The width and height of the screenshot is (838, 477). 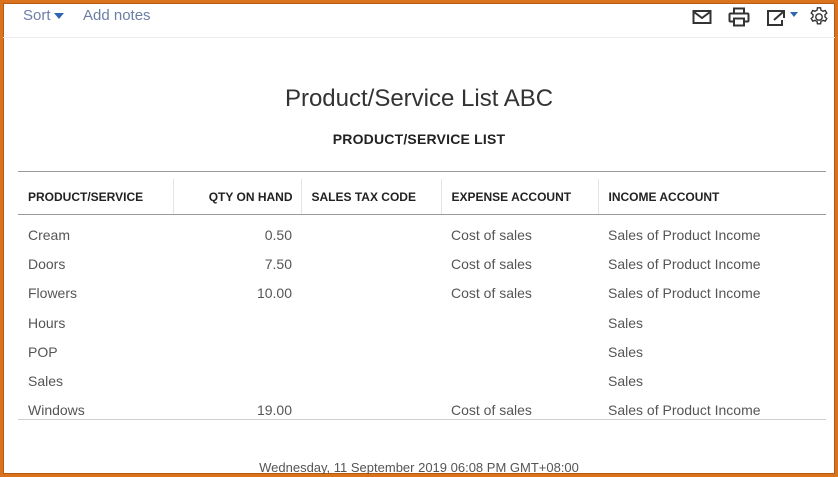 What do you see at coordinates (95, 322) in the screenshot?
I see `product-cell: Hours` at bounding box center [95, 322].